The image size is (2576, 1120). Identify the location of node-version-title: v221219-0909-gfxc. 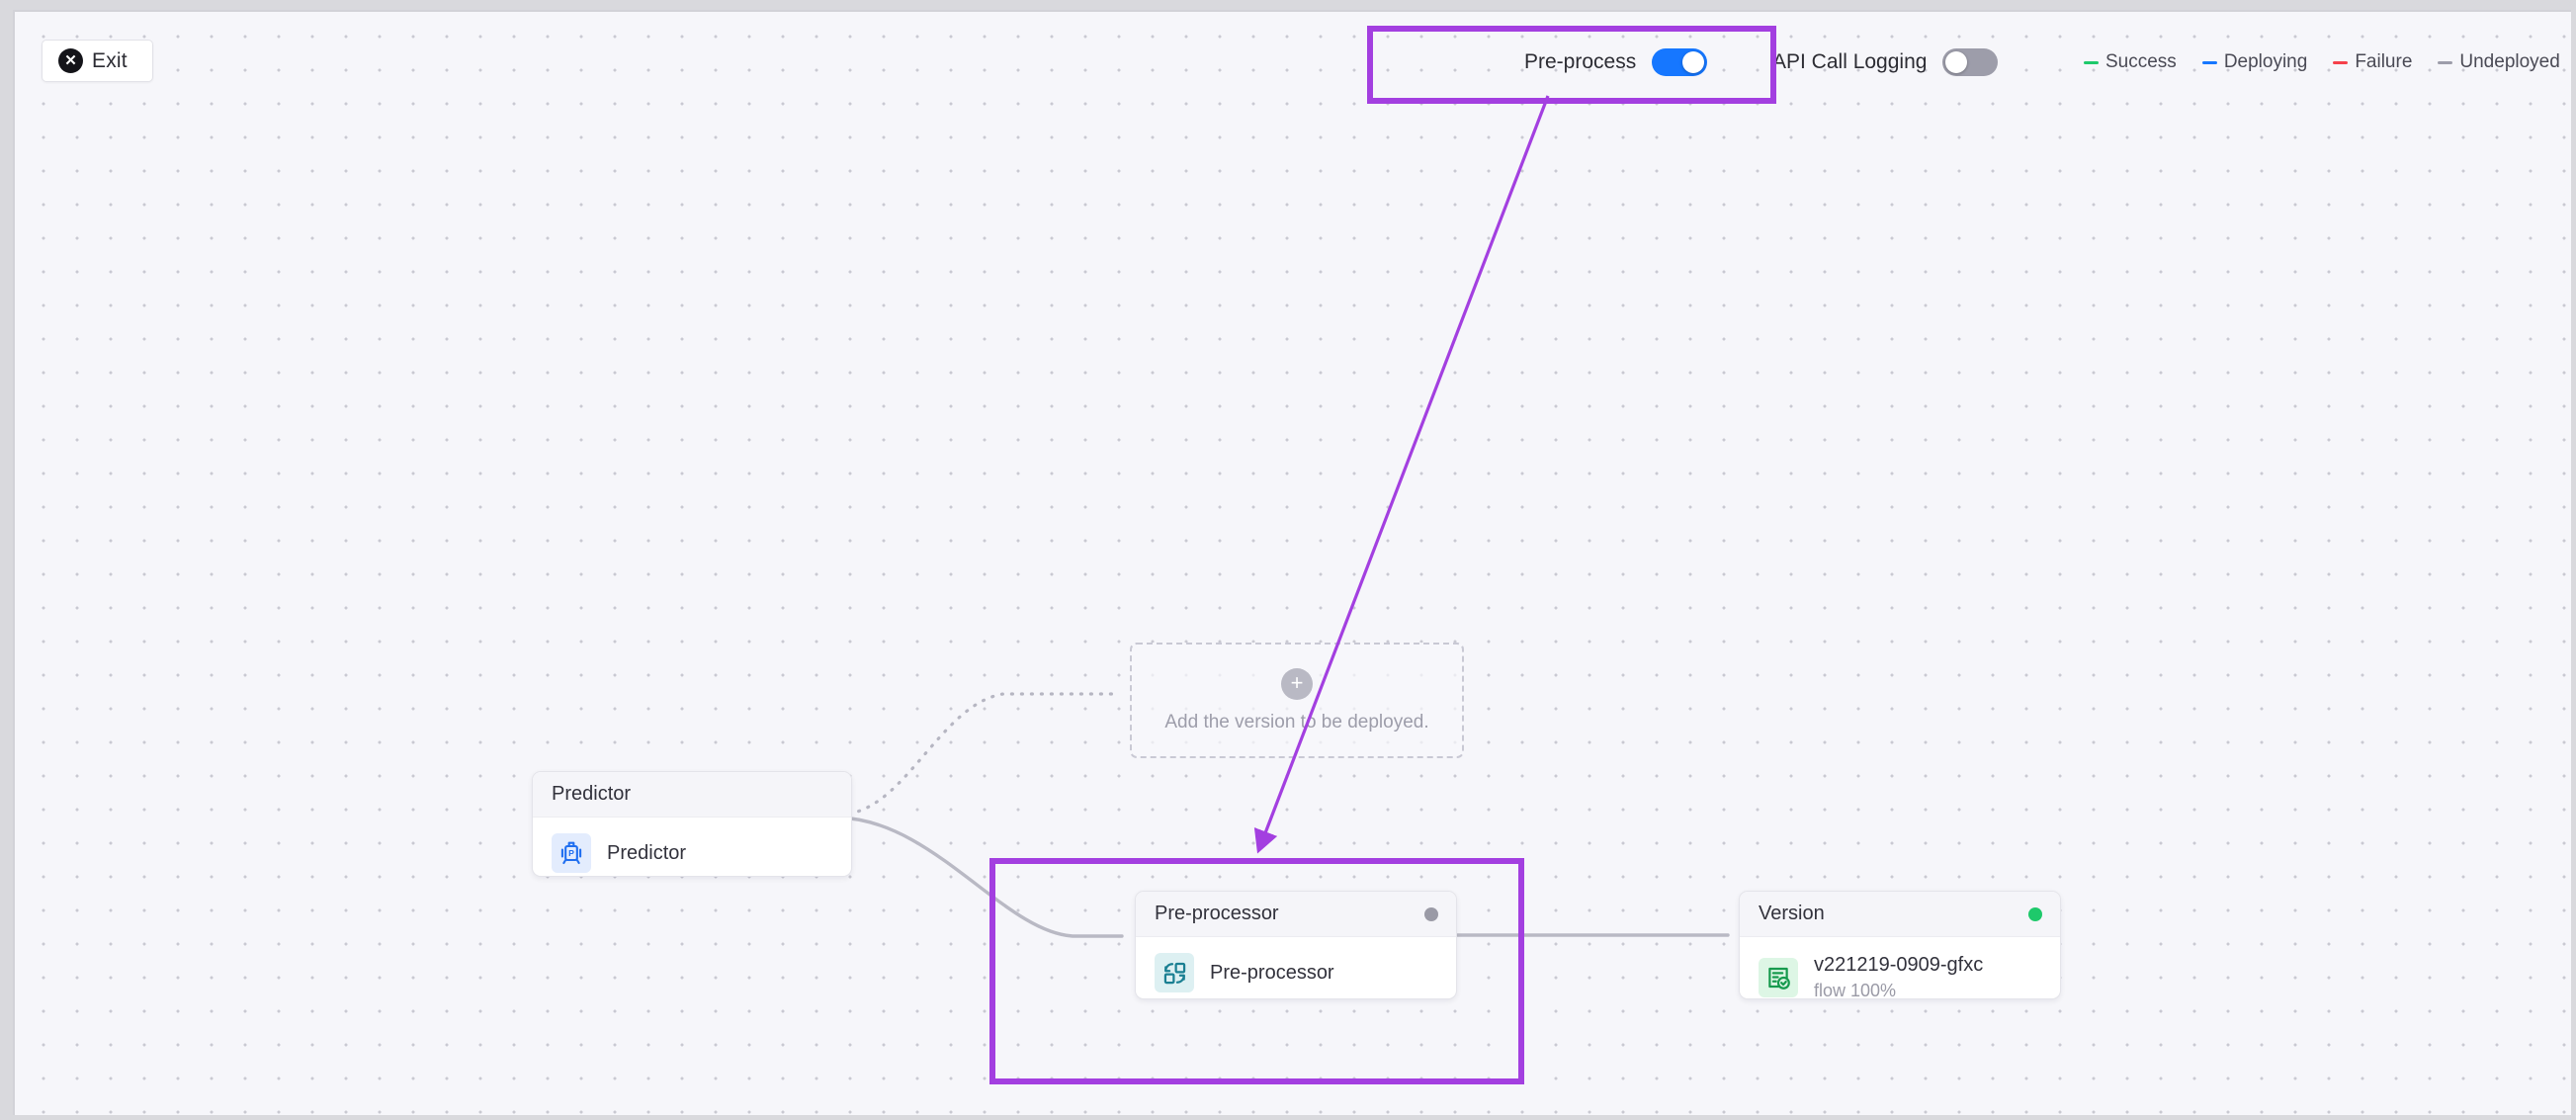
(1899, 965).